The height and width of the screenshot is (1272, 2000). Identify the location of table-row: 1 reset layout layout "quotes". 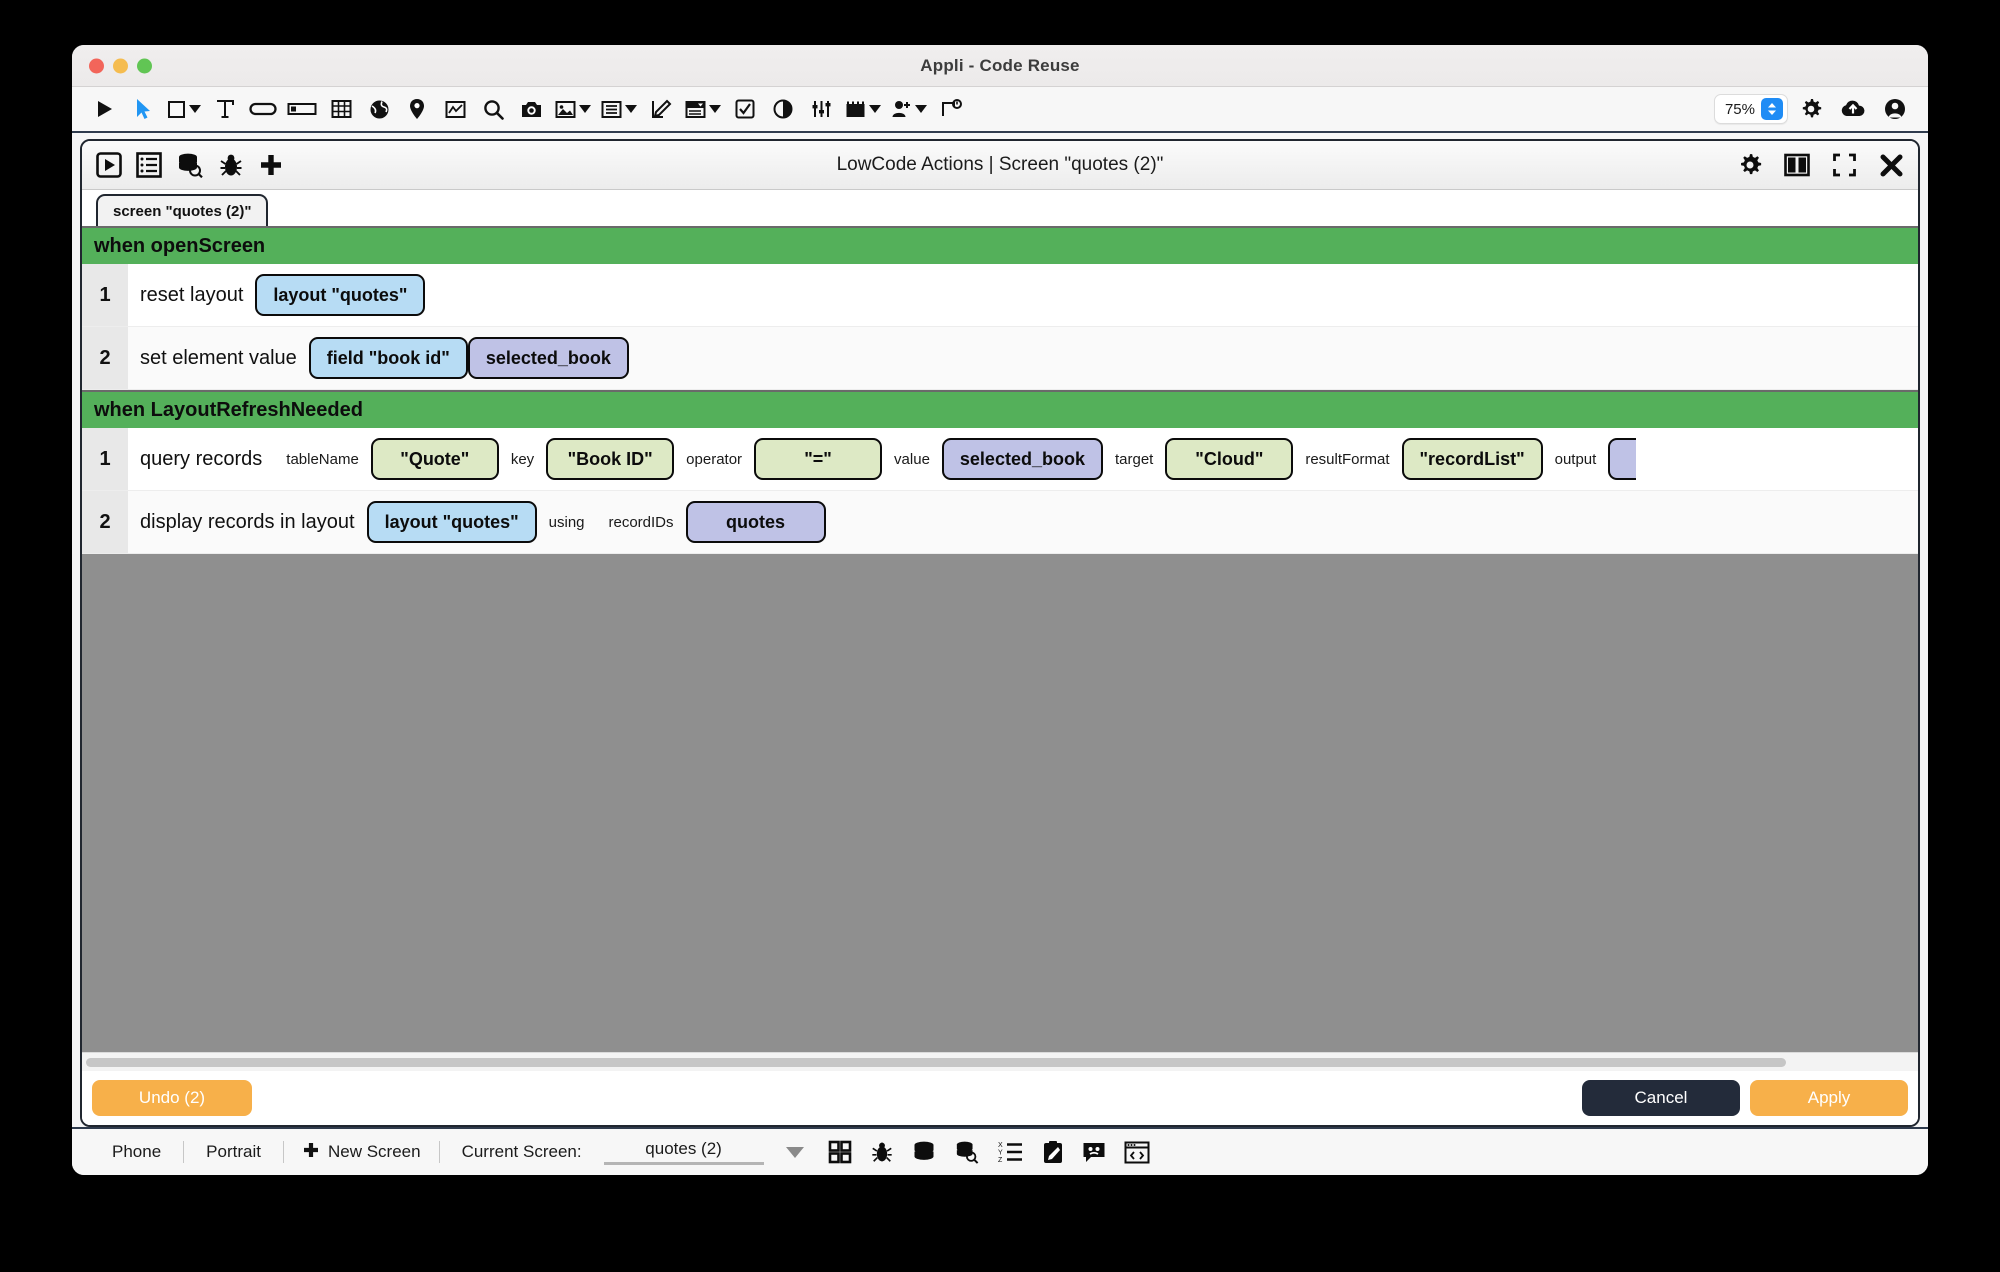
(1000, 295).